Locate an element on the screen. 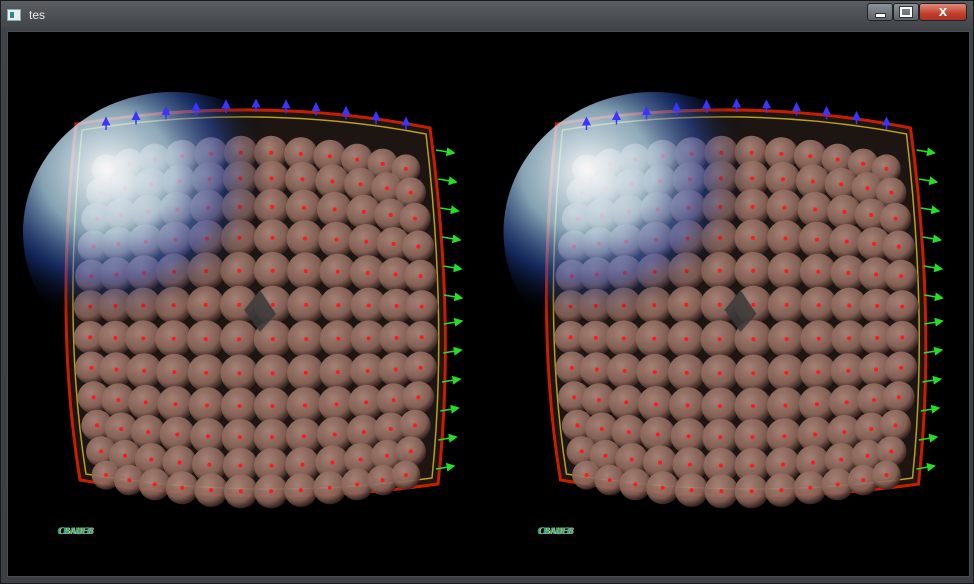  minimize-button is located at coordinates (880, 12).